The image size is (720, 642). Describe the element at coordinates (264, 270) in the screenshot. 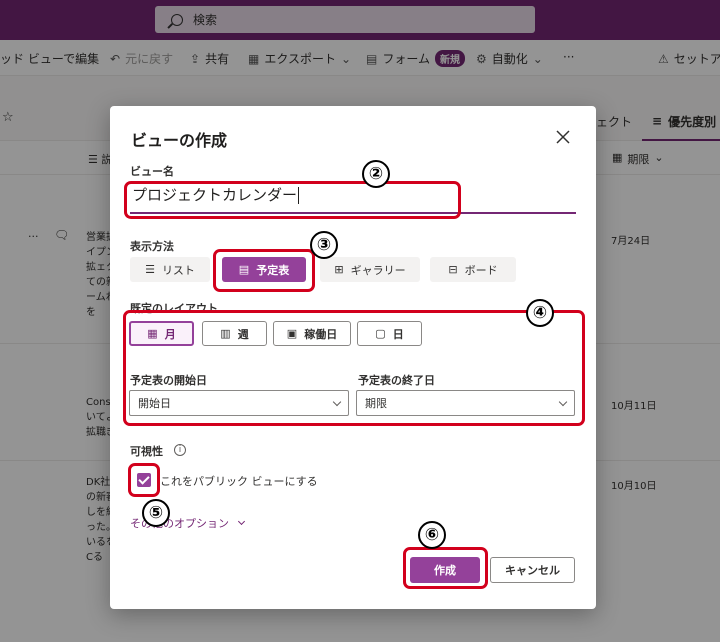

I see `annotation-box-display` at that location.